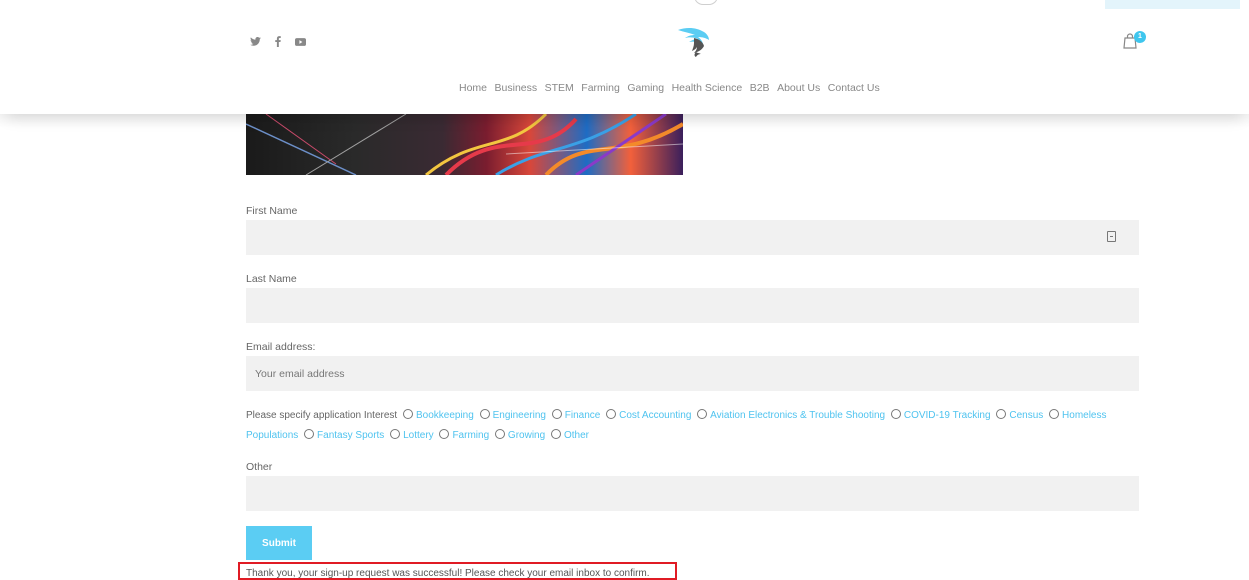  What do you see at coordinates (1054, 414) in the screenshot?
I see `radio-homeless` at bounding box center [1054, 414].